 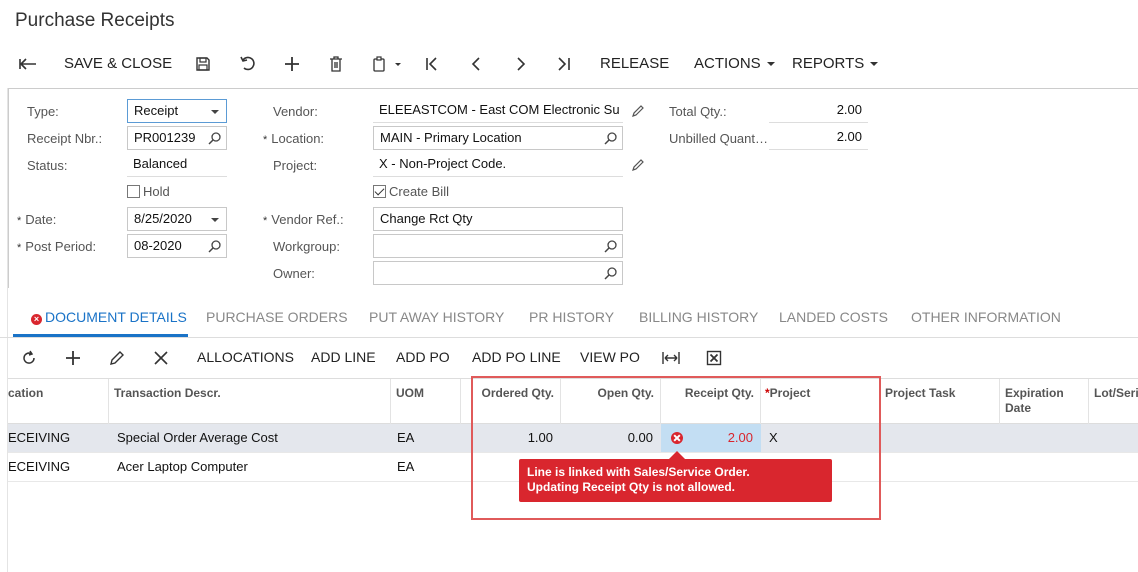 What do you see at coordinates (41, 219) in the screenshot?
I see `date-label-text: Date:` at bounding box center [41, 219].